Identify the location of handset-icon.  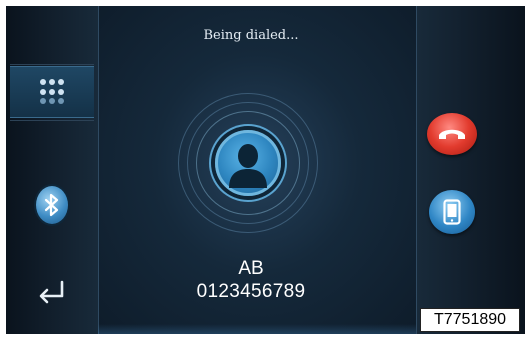
(452, 212).